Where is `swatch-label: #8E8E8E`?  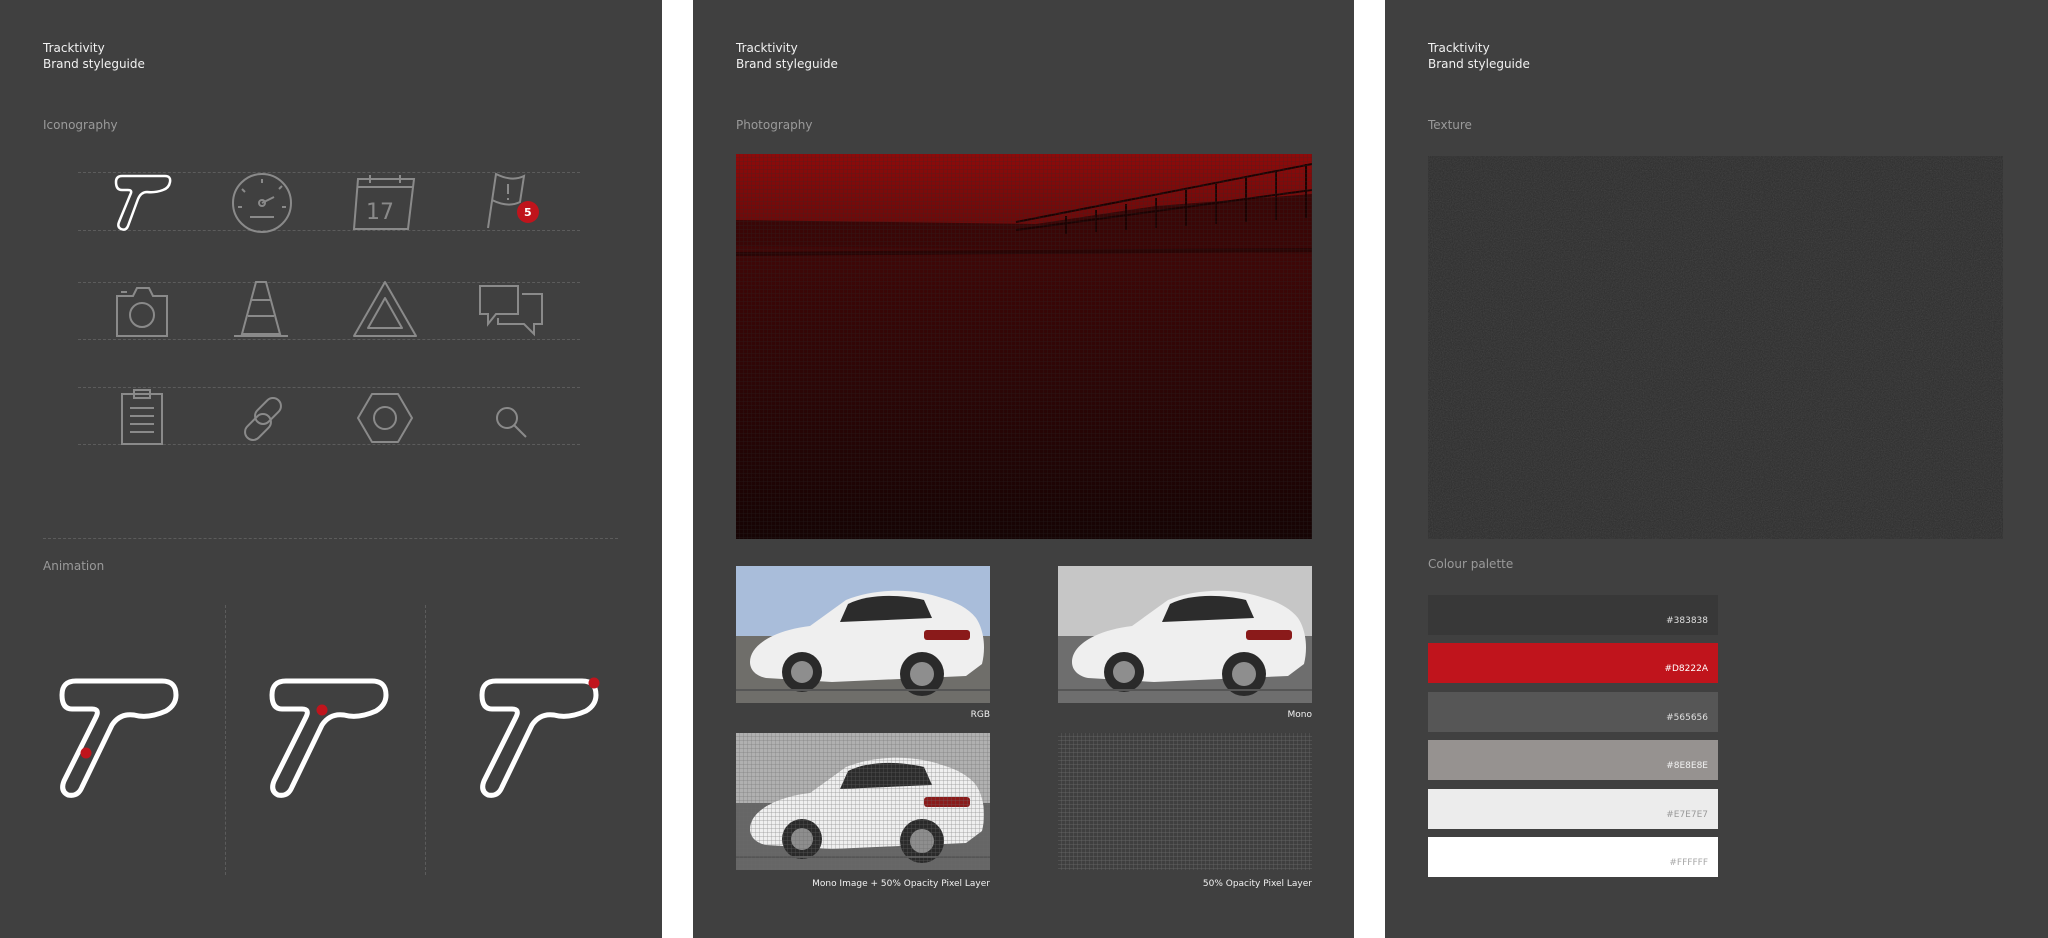
swatch-label: #8E8E8E is located at coordinates (1687, 766).